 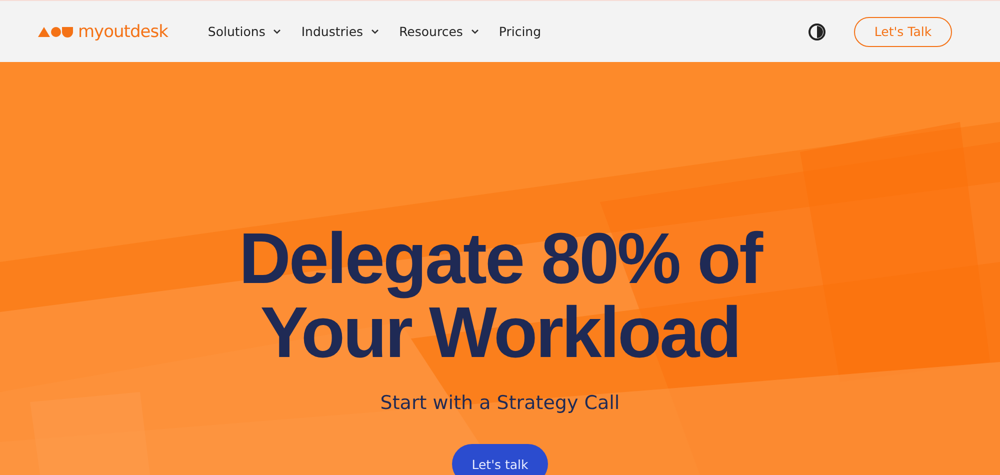 I want to click on nav-link: Solutions, so click(x=245, y=31).